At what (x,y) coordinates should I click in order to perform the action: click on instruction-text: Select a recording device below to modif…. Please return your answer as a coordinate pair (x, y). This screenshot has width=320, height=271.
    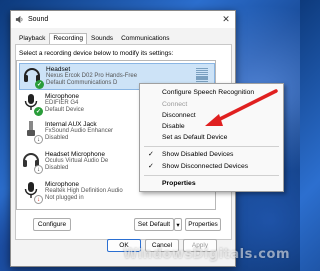
    Looking at the image, I should click on (96, 53).